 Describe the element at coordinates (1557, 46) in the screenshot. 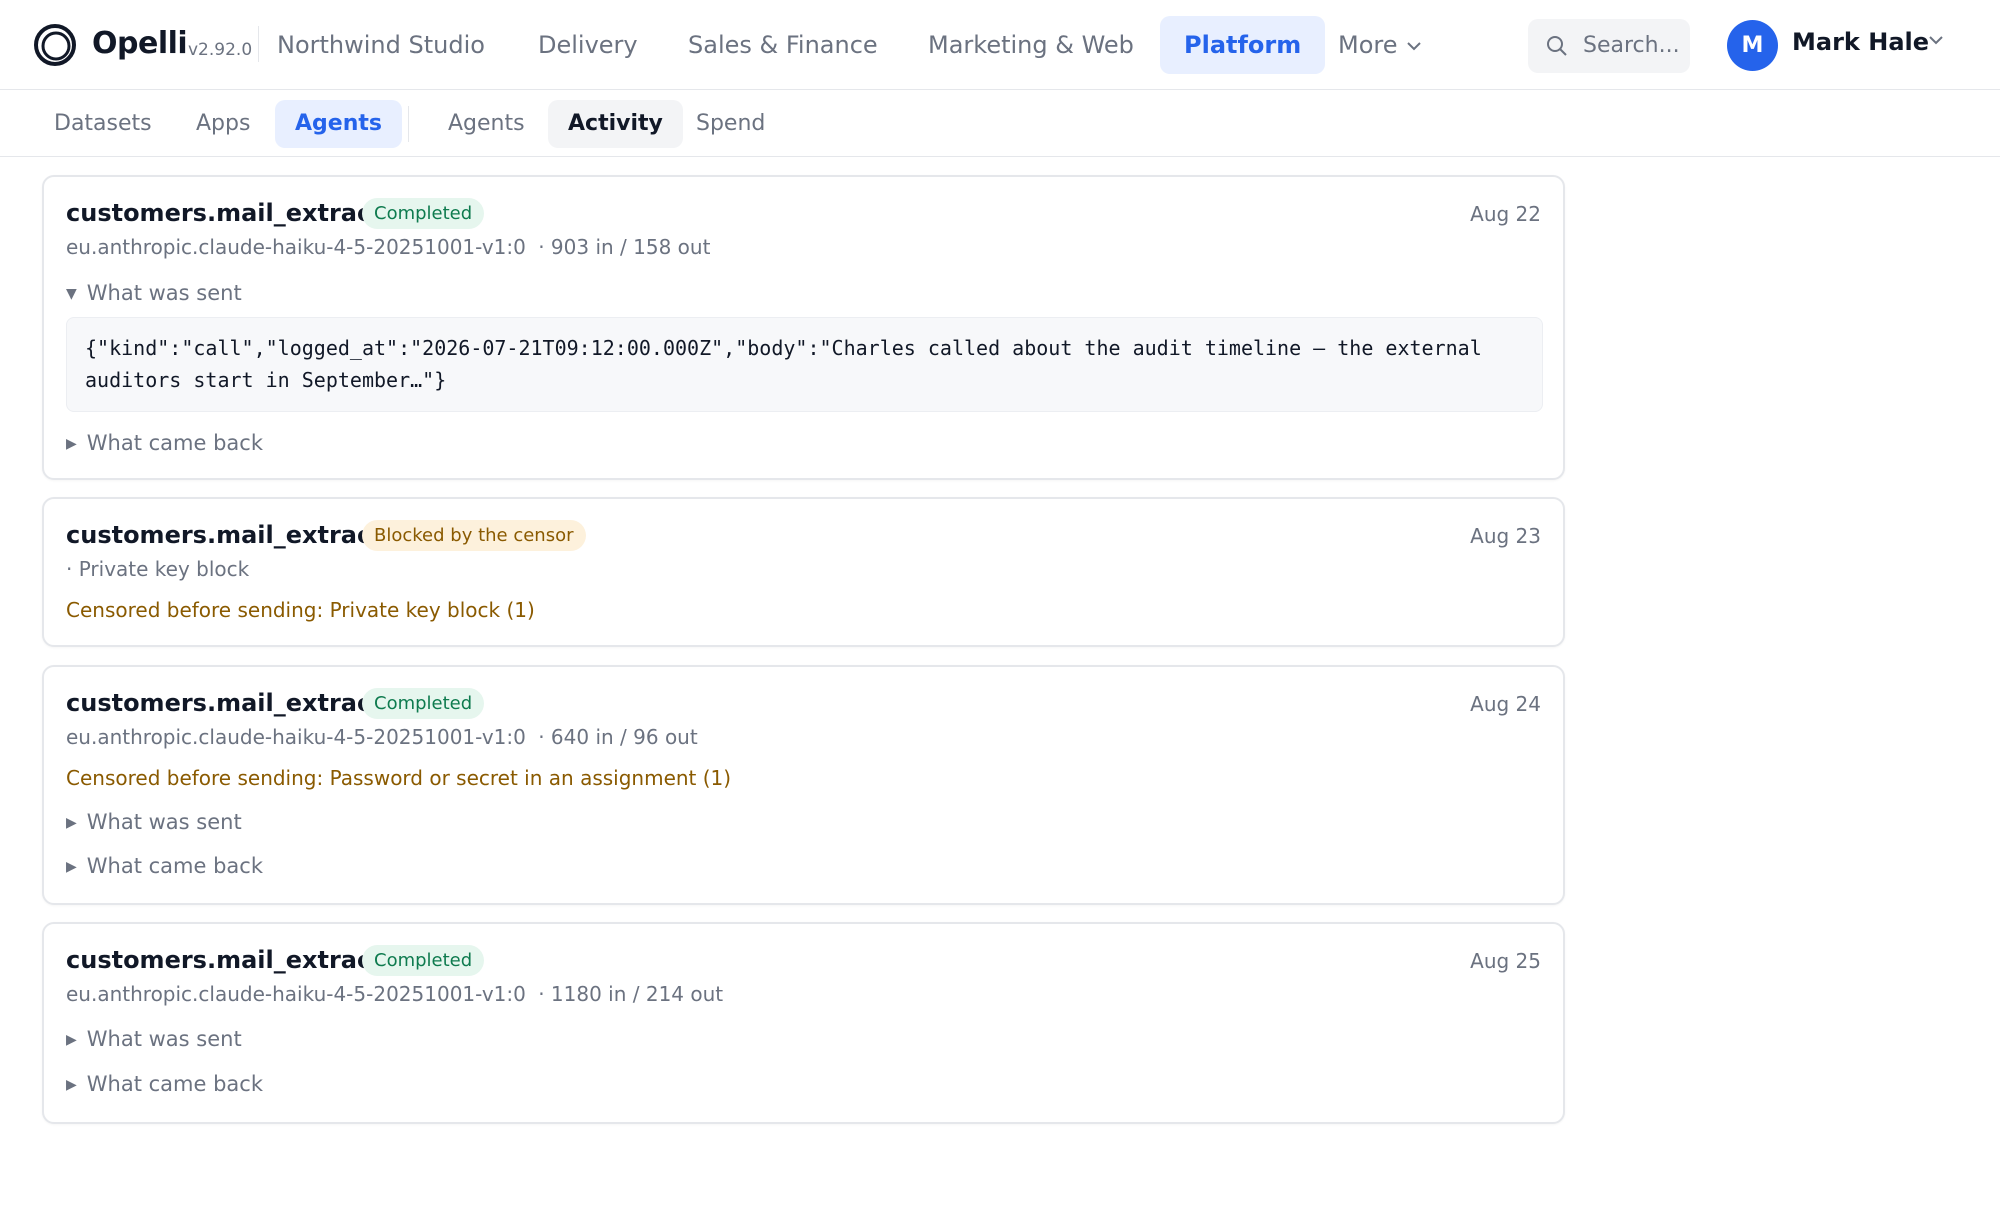

I see `search-icon` at that location.